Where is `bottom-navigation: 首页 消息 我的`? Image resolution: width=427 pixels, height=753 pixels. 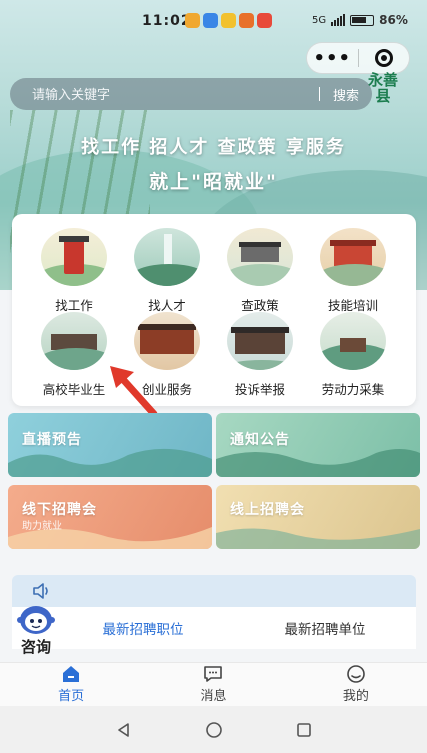
bottom-navigation: 首页 消息 我的 is located at coordinates (213, 684).